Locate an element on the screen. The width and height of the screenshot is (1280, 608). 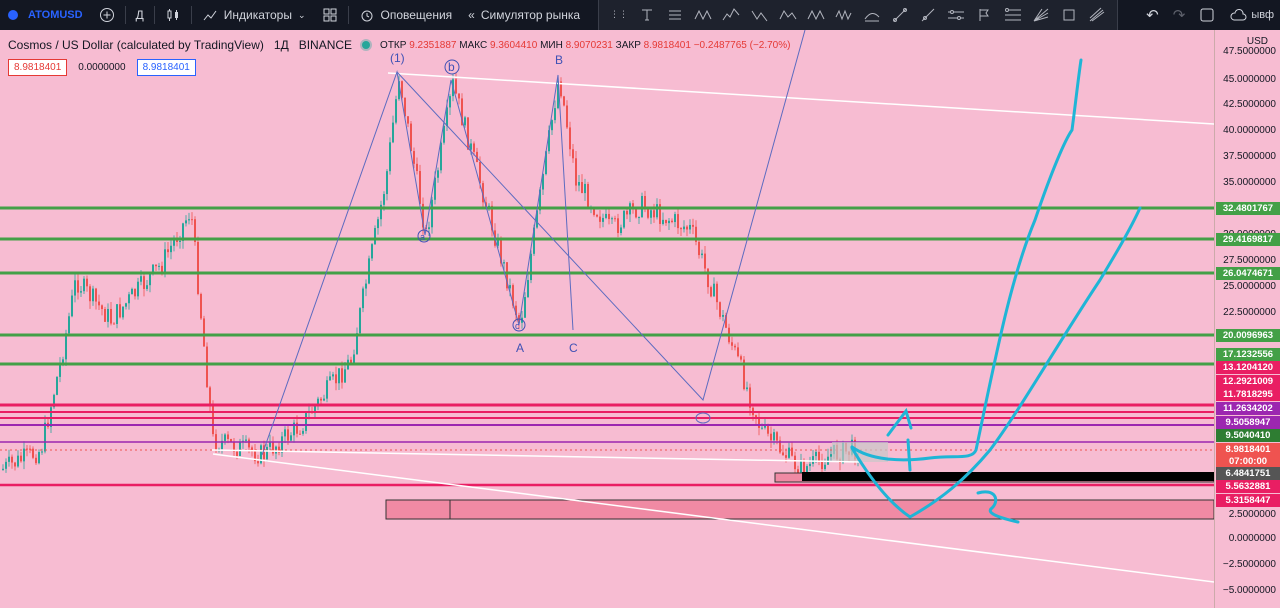
indicators-icon is located at coordinates (210, 15).